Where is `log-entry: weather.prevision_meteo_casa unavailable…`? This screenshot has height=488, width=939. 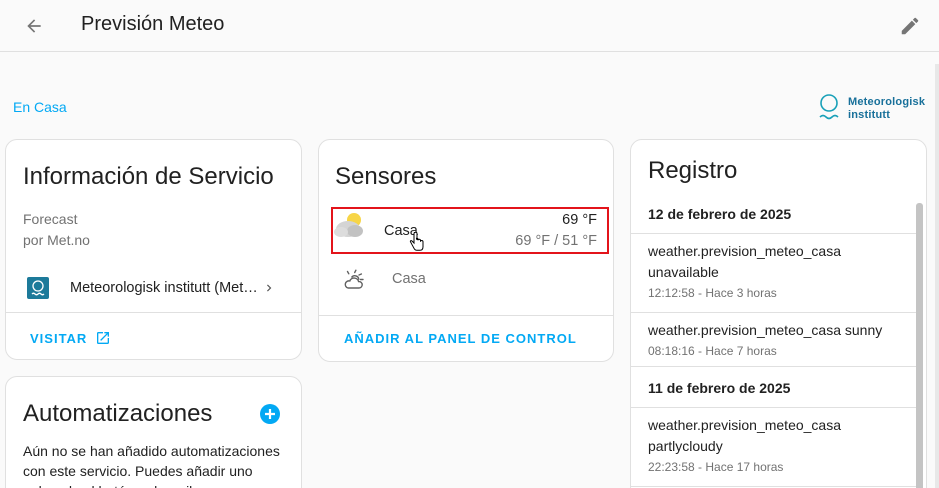 log-entry: weather.prevision_meteo_casa unavailable… is located at coordinates (779, 270).